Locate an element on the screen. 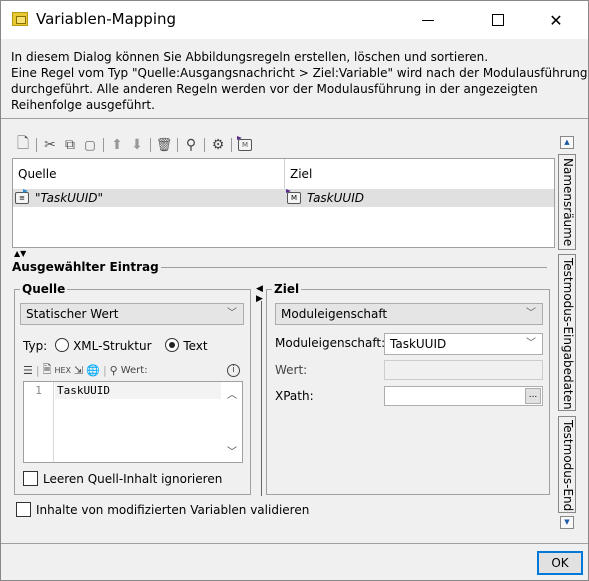 The height and width of the screenshot is (581, 589). window-title: Variablen-Mapping is located at coordinates (106, 19).